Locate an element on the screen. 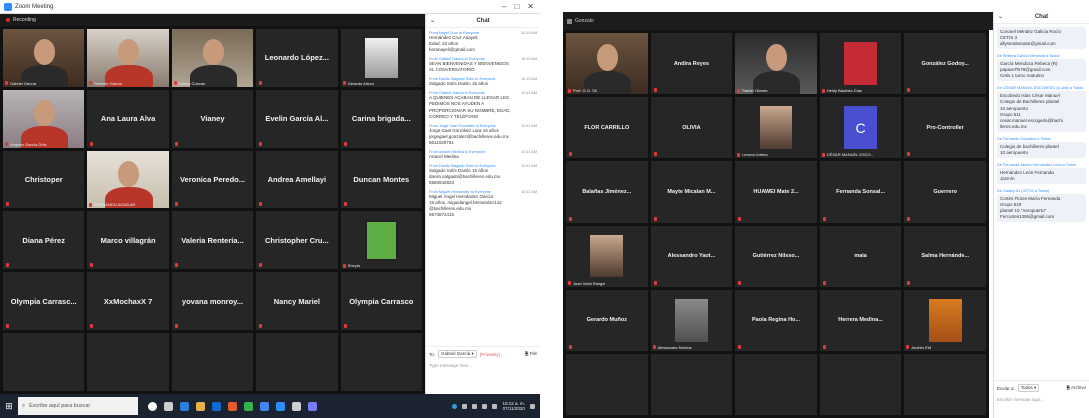 The width and height of the screenshot is (1089, 418). participant-tile: Gerardo Muñoz is located at coordinates (607, 320).